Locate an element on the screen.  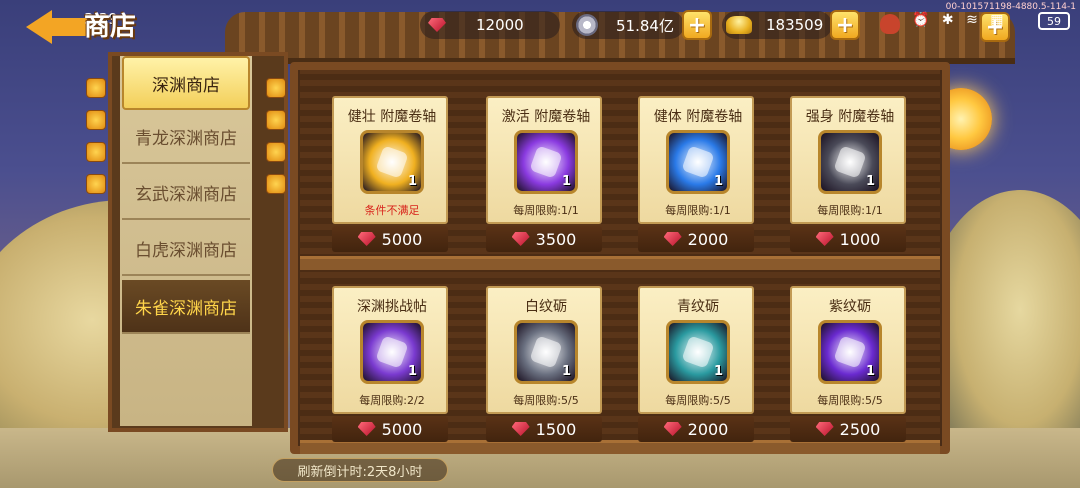
card-body: 强身 附魔卷轴 1 每周限购:1/1 is located at coordinates (848, 160).